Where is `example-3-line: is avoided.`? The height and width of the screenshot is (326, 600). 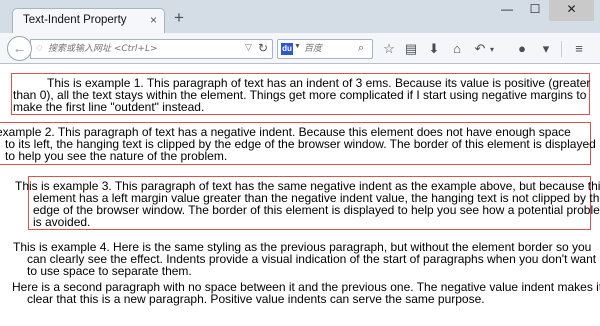
example-3-line: is avoided. is located at coordinates (62, 222).